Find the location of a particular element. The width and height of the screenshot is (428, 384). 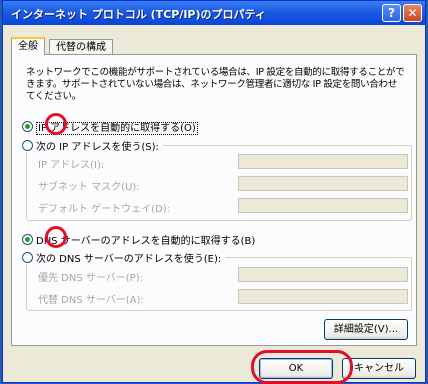

help-button: ? is located at coordinates (391, 13).